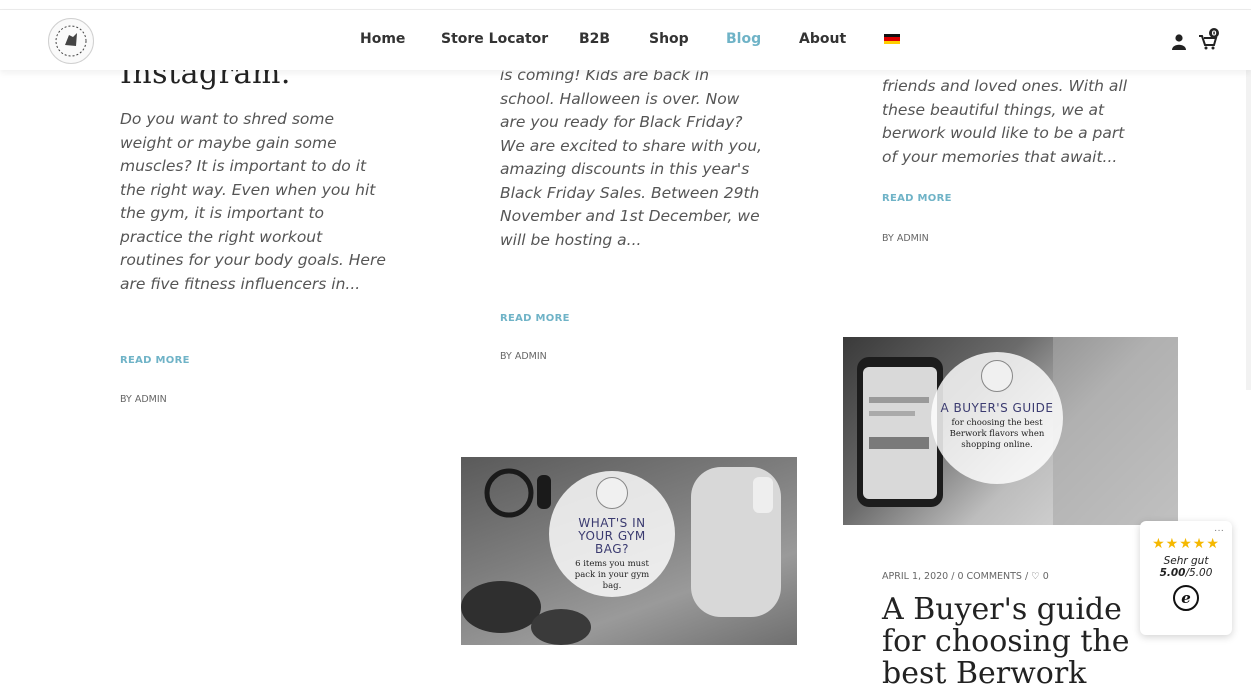 This screenshot has width=1251, height=691. I want to click on read-more-link-fitness: READ MORE, so click(155, 360).